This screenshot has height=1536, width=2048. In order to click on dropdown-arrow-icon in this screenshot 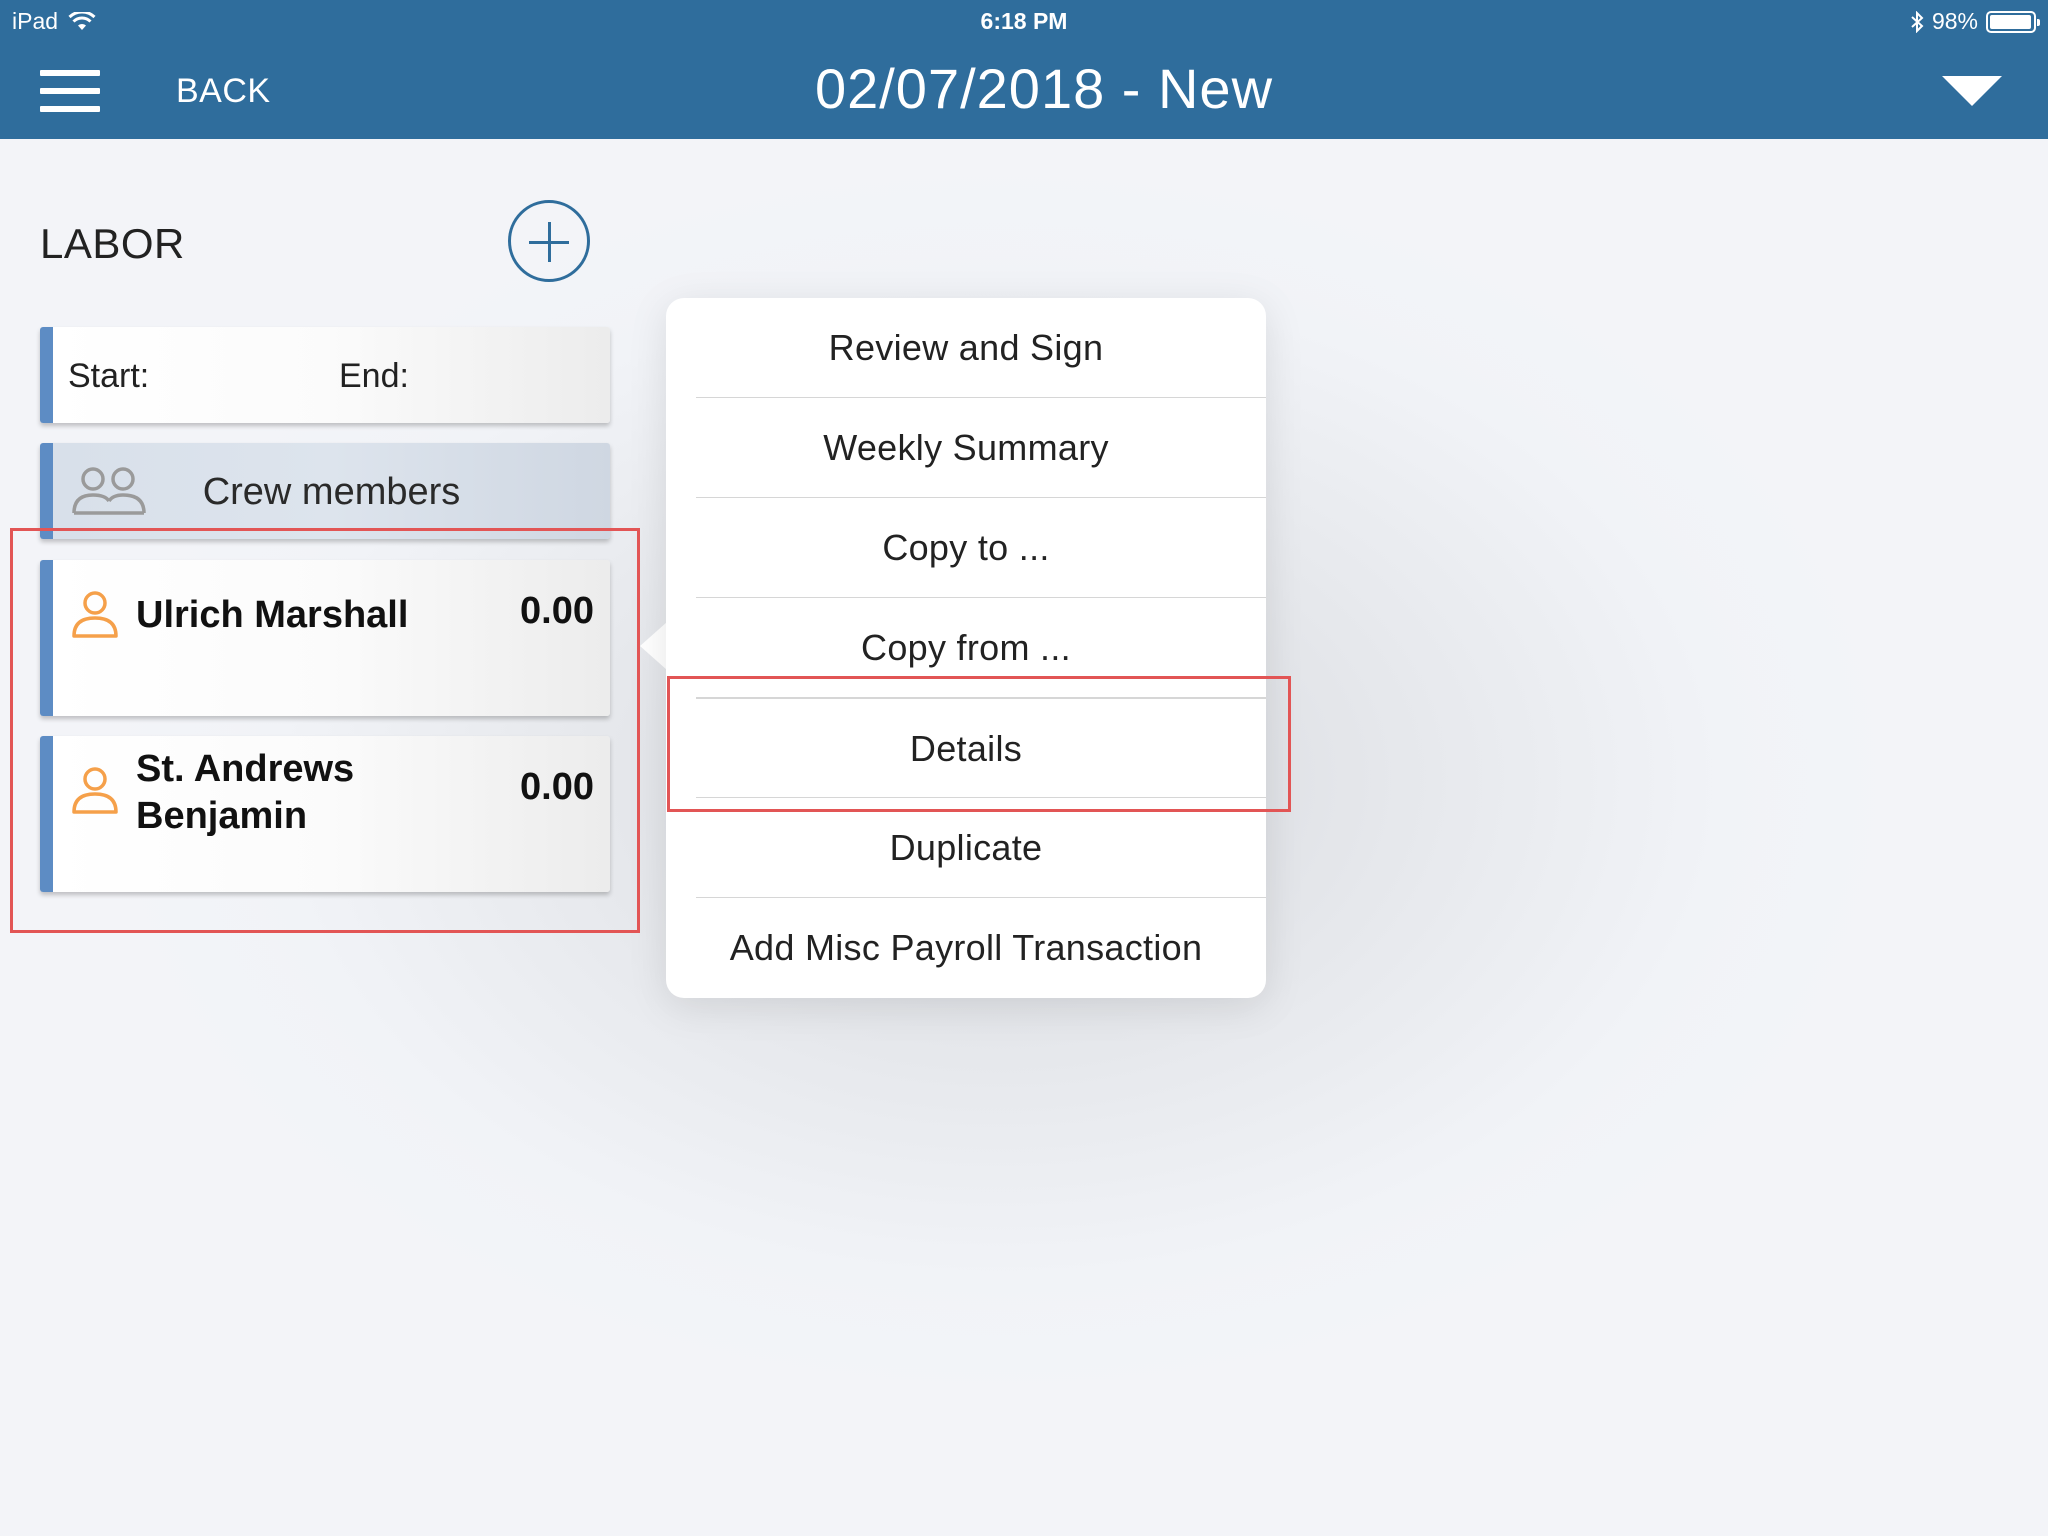, I will do `click(1972, 91)`.